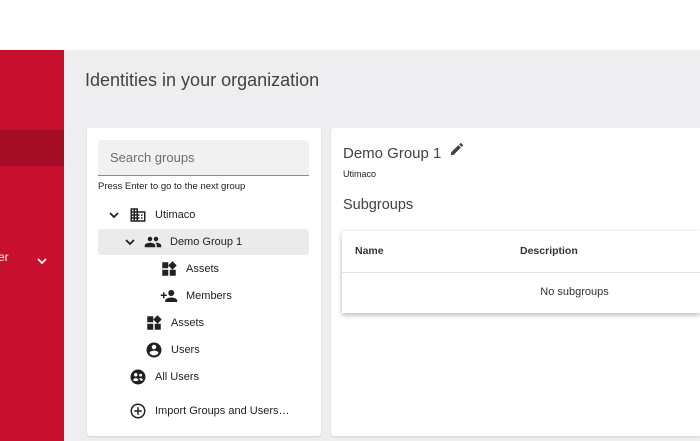 This screenshot has height=441, width=700. Describe the element at coordinates (203, 158) in the screenshot. I see `search-groups-input` at that location.